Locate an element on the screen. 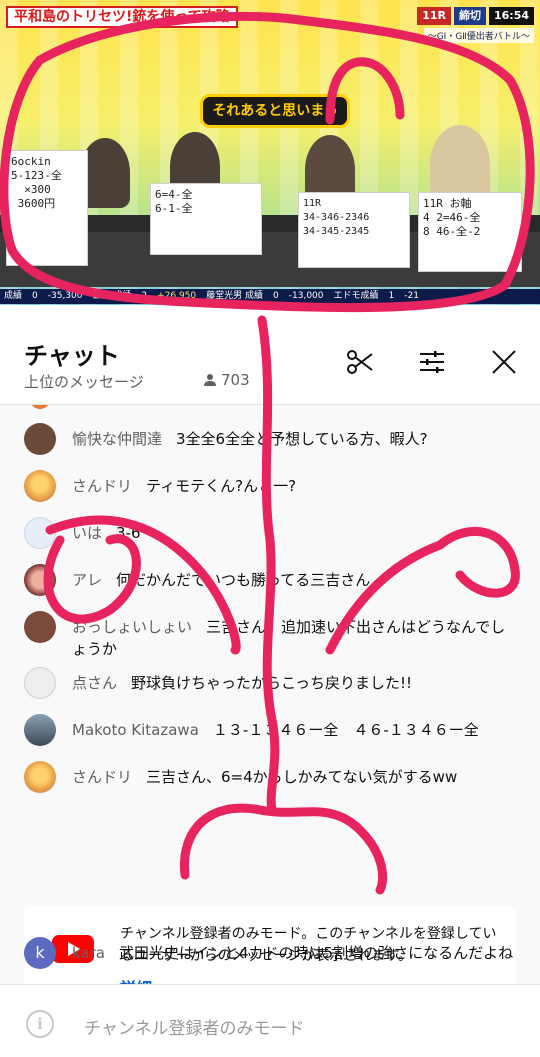 The image size is (540, 1057). sliders-icon is located at coordinates (432, 362).